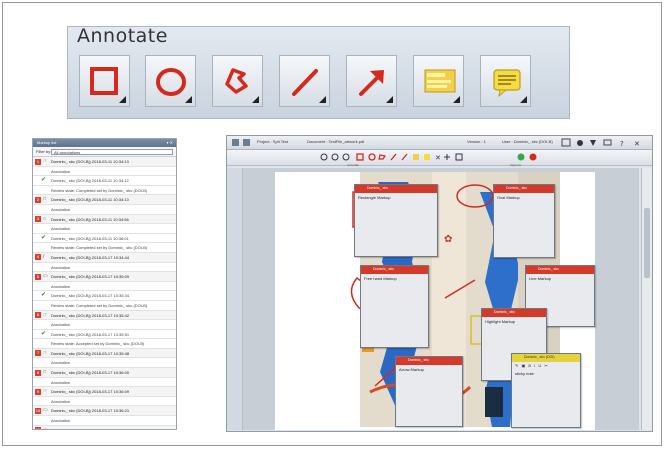 The width and height of the screenshot is (665, 449). What do you see at coordinates (43, 151) in the screenshot?
I see `filter-label: Filter by` at bounding box center [43, 151].